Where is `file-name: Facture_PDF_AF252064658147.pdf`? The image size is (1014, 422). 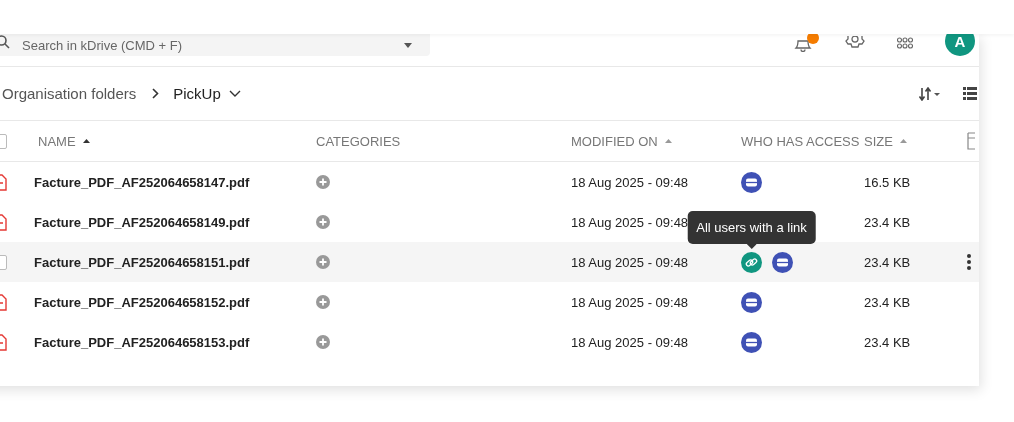
file-name: Facture_PDF_AF252064658147.pdf is located at coordinates (142, 182).